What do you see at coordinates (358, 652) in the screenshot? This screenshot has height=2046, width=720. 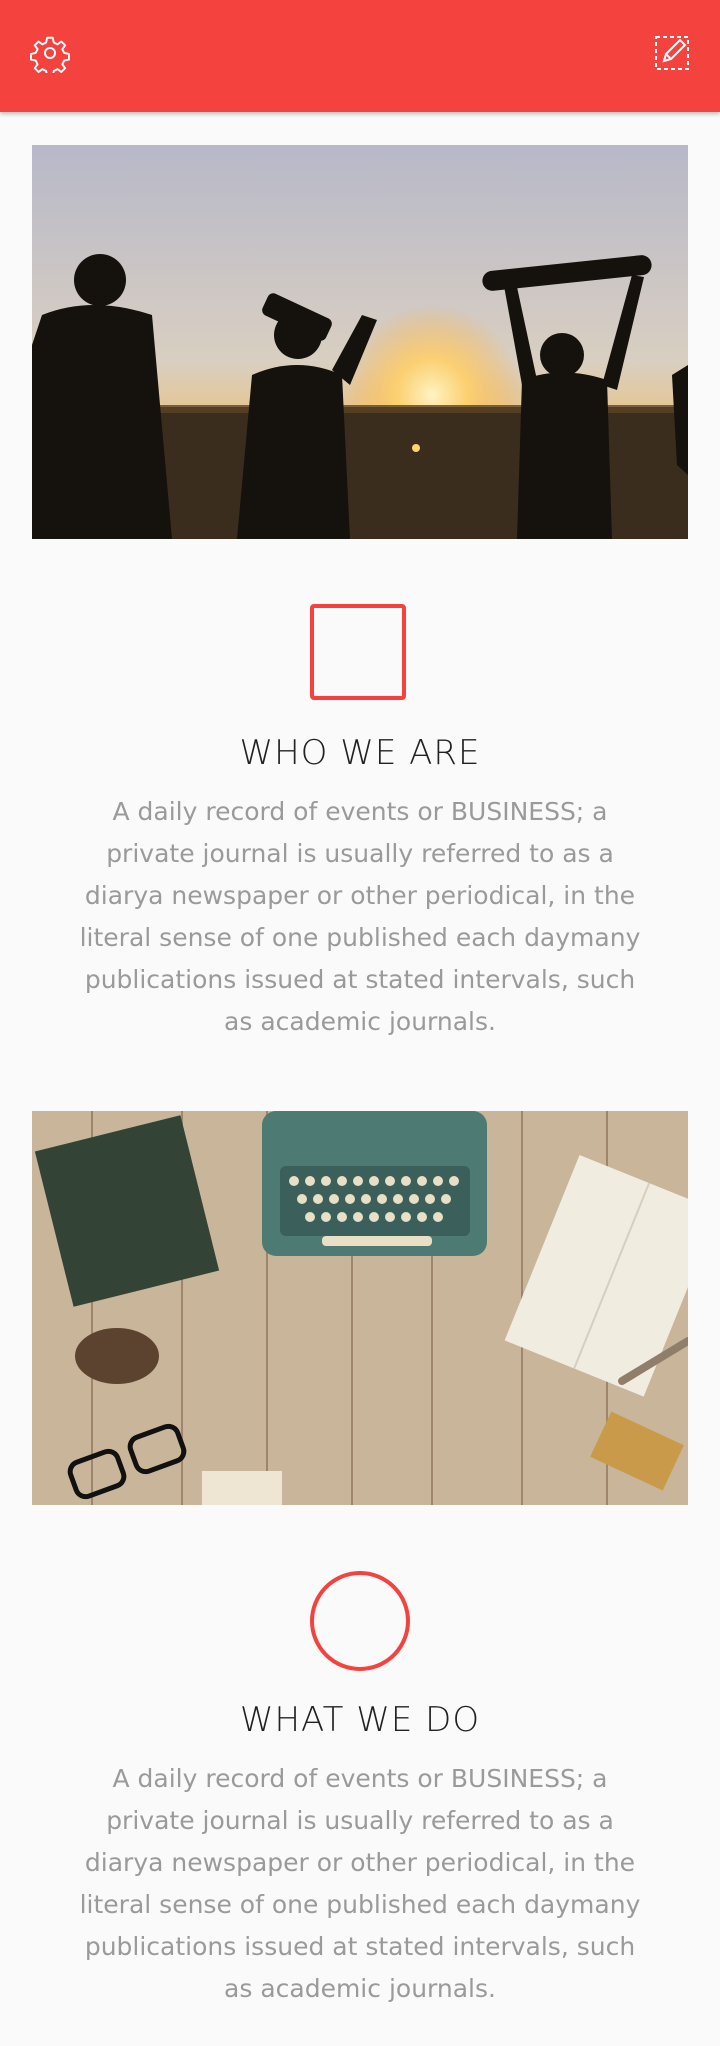 I see `square-outline-icon` at bounding box center [358, 652].